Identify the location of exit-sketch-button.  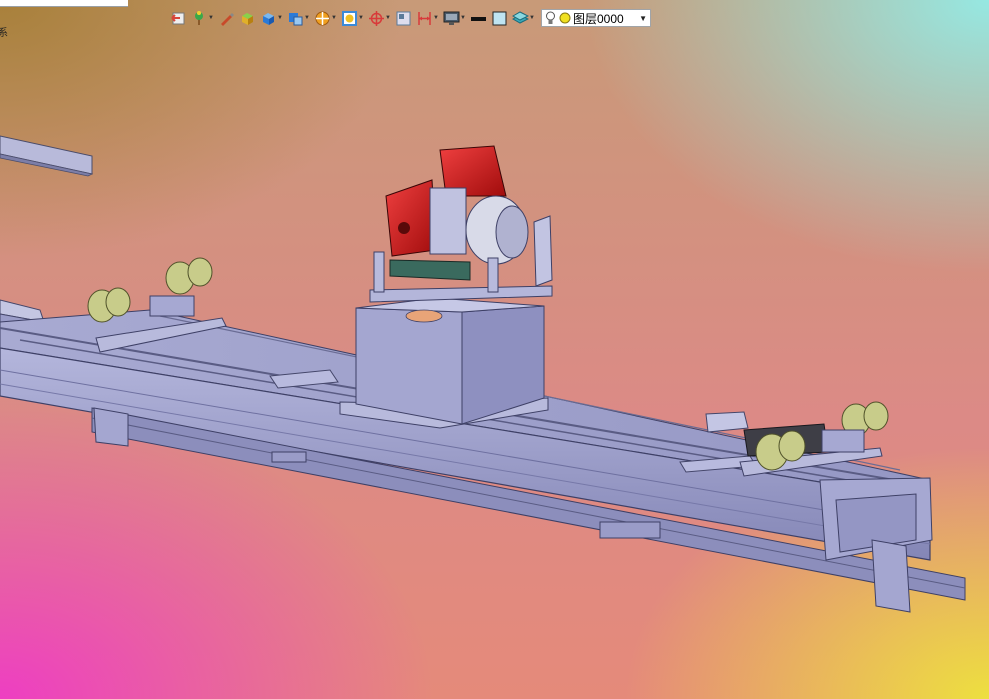
(178, 18).